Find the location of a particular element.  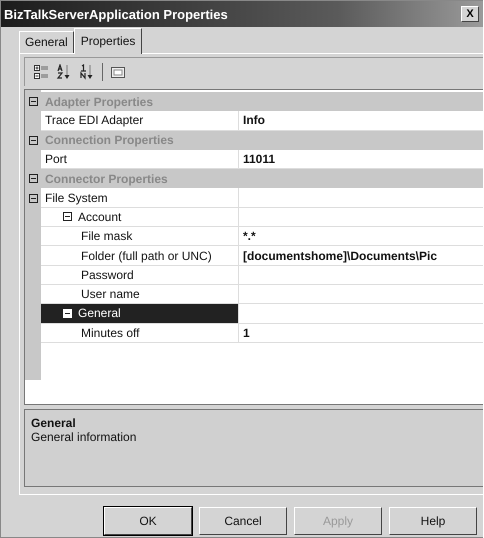

window-title: BizTalkServerApplication Properties is located at coordinates (116, 14).